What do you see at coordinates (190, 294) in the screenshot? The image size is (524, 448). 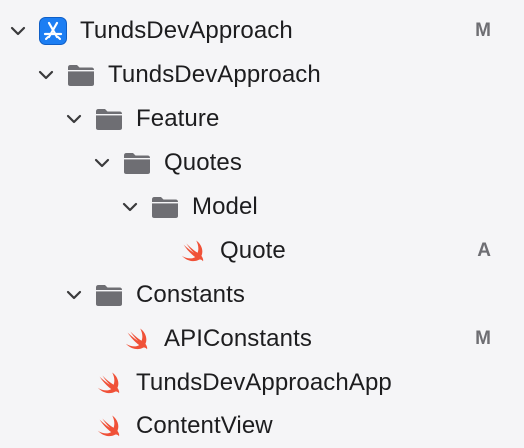 I see `nav-item-label: Constants` at bounding box center [190, 294].